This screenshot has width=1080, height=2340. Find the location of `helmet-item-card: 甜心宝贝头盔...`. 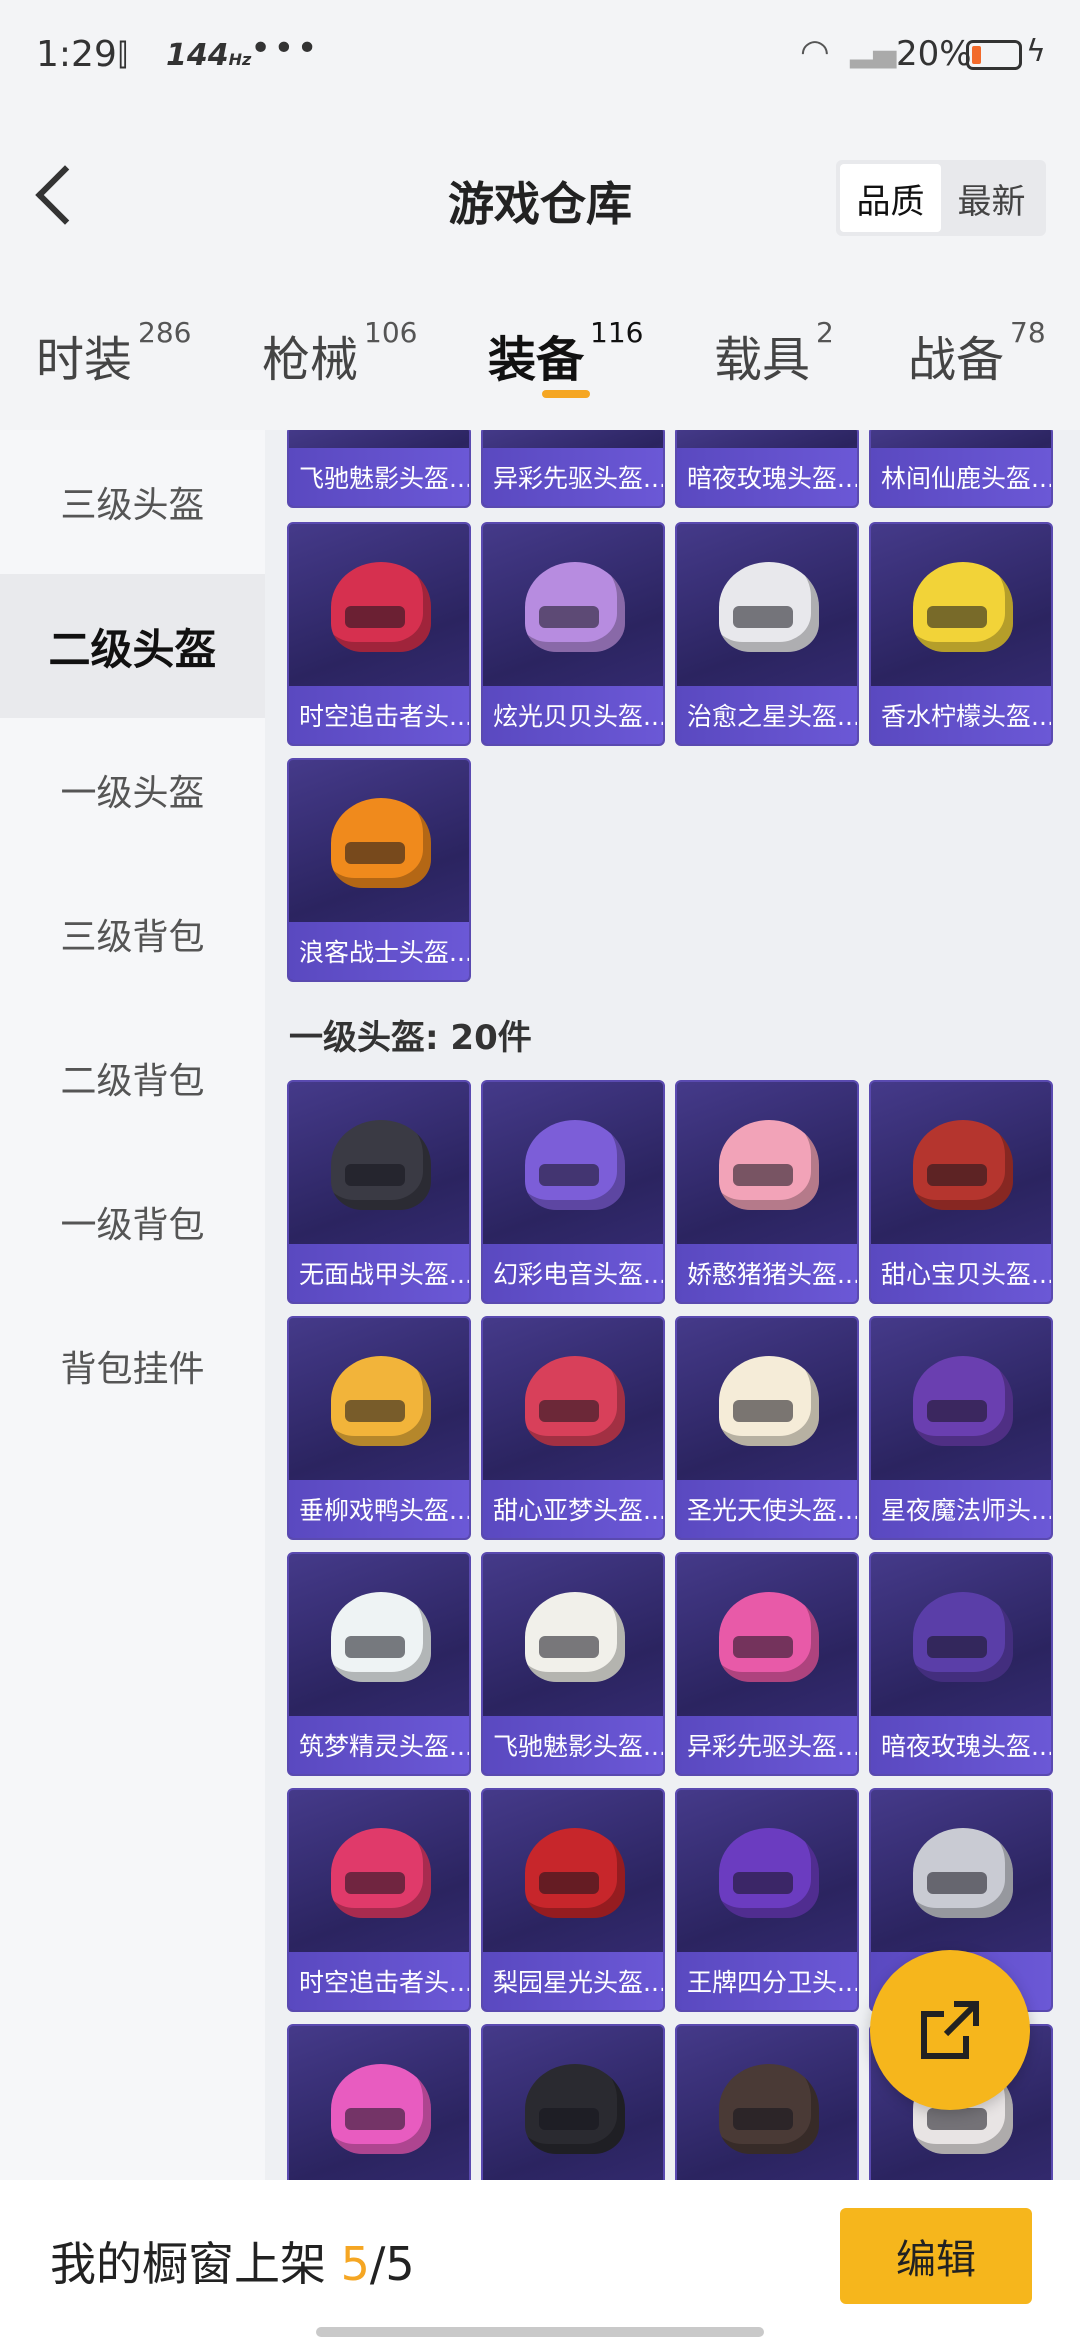

helmet-item-card: 甜心宝贝头盔... is located at coordinates (961, 1192).